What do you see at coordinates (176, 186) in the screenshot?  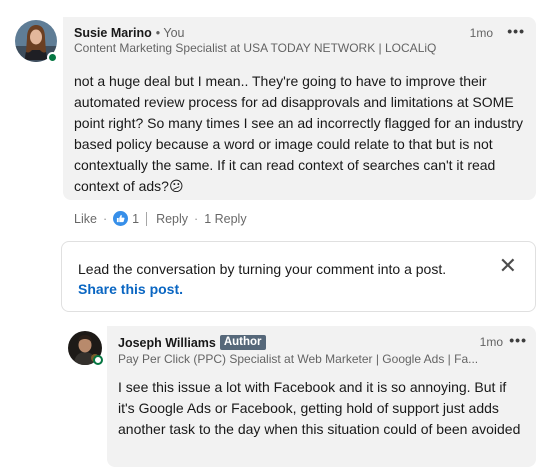 I see `confused-face-emoji: 😕` at bounding box center [176, 186].